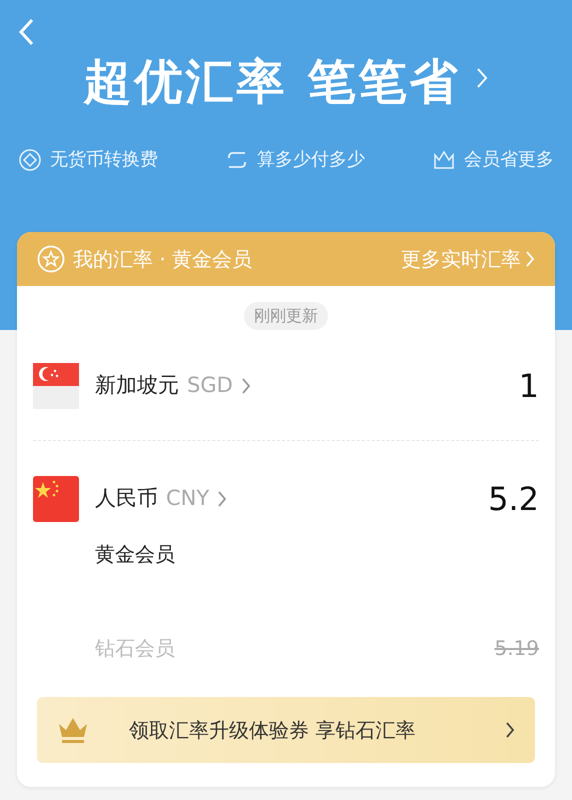  I want to click on tier-label: 钻石会员, so click(135, 648).